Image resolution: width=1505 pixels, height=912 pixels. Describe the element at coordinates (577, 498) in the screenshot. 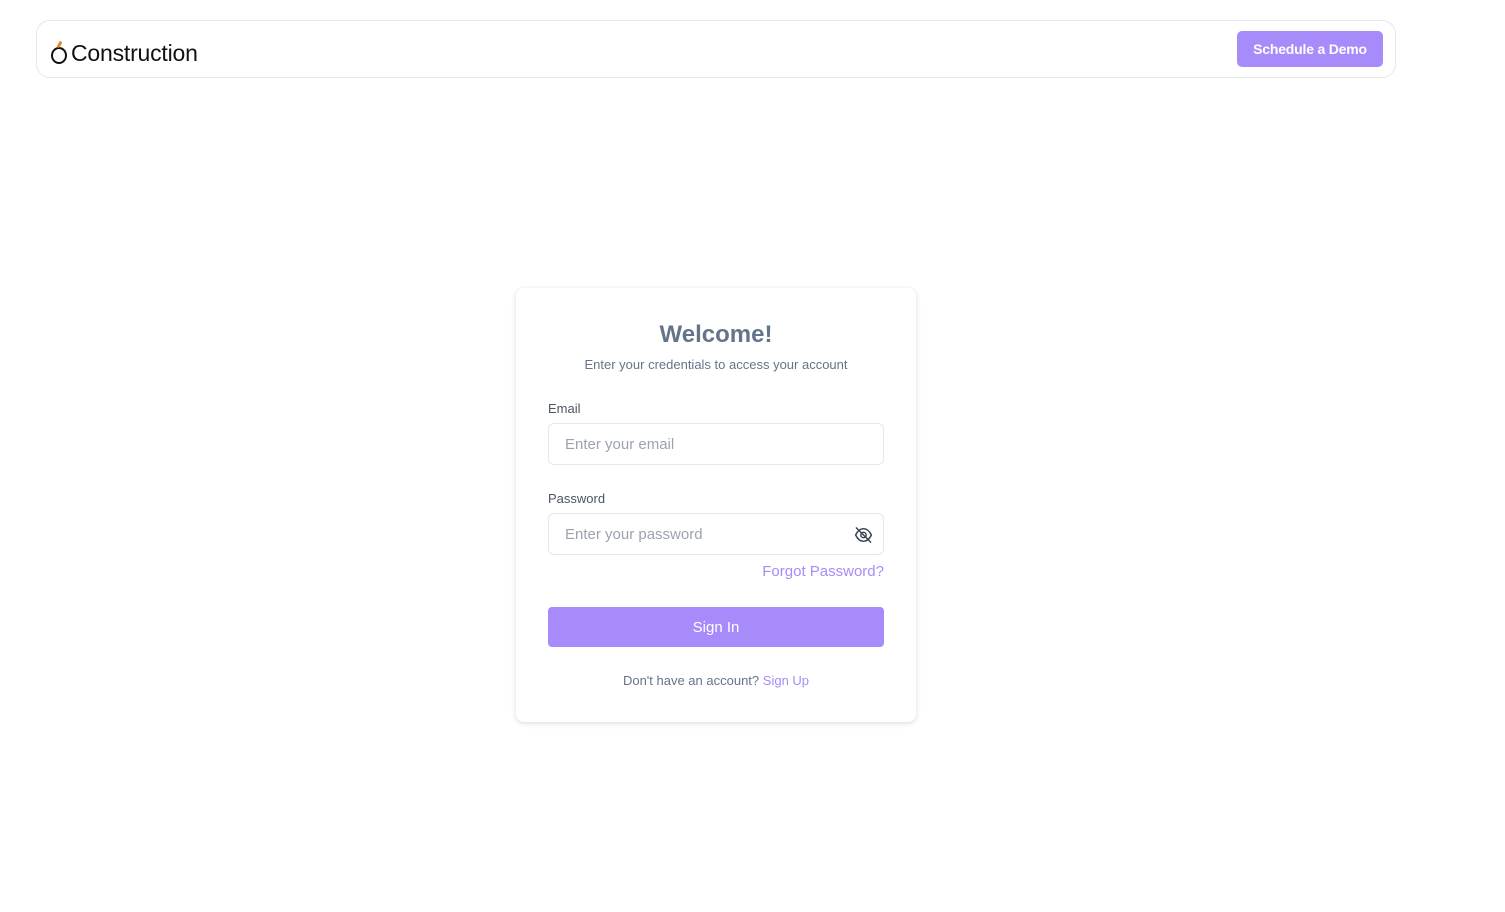

I see `password-label: Password` at that location.